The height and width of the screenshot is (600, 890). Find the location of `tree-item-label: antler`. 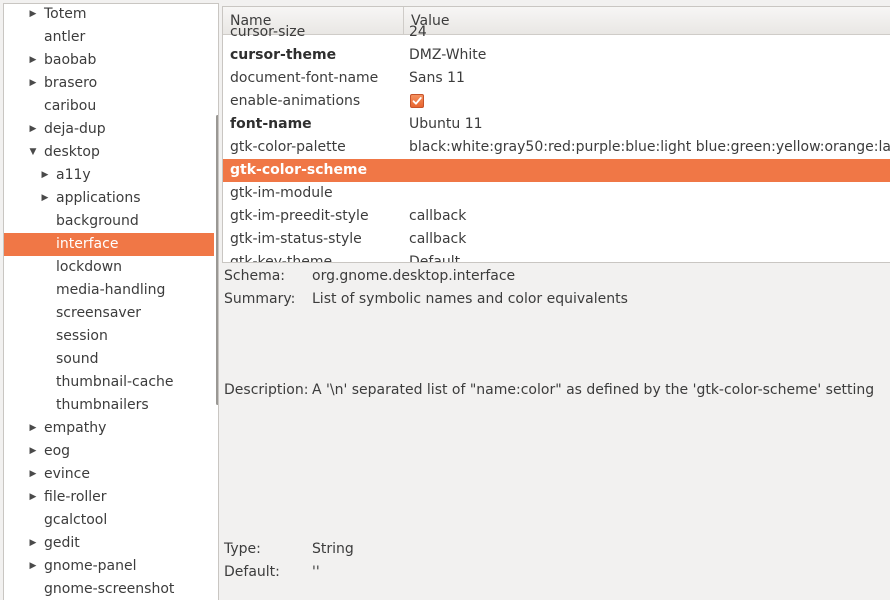

tree-item-label: antler is located at coordinates (65, 37).